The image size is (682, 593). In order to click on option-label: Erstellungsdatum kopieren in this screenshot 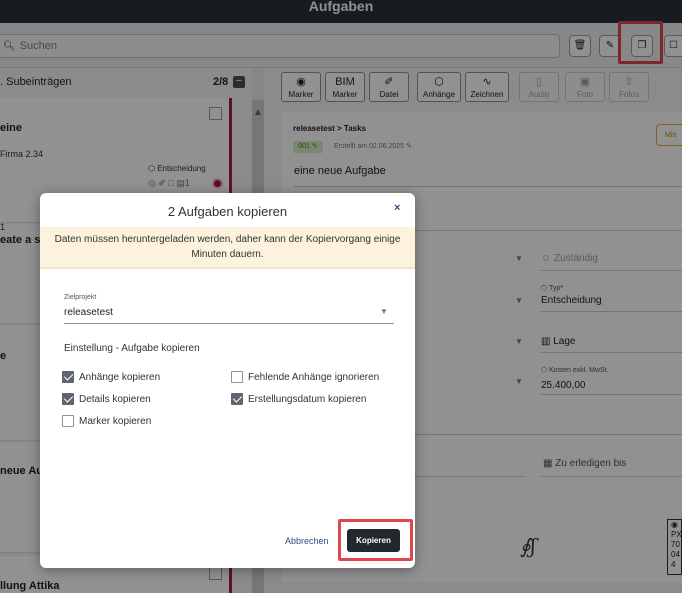, I will do `click(307, 399)`.